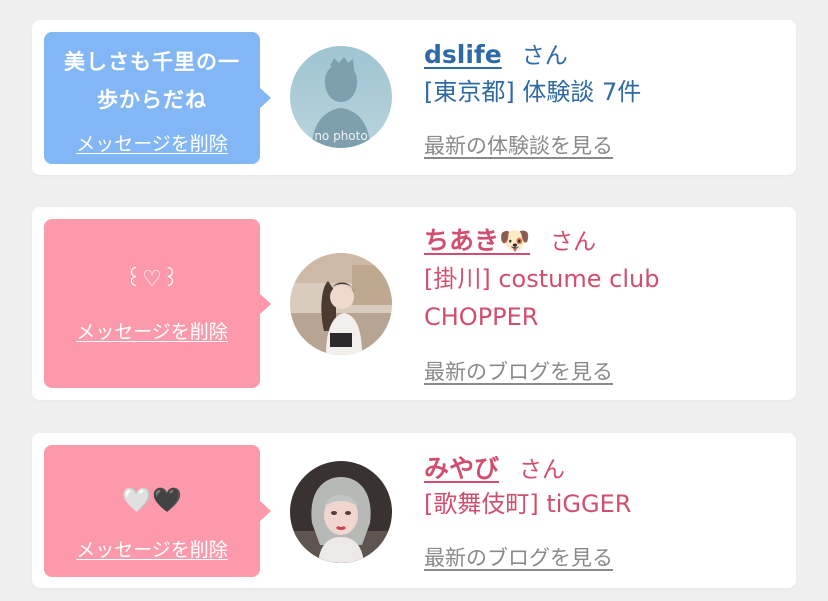 The width and height of the screenshot is (828, 601). I want to click on user-detail: [歌舞伎町] tiGGER, so click(528, 504).